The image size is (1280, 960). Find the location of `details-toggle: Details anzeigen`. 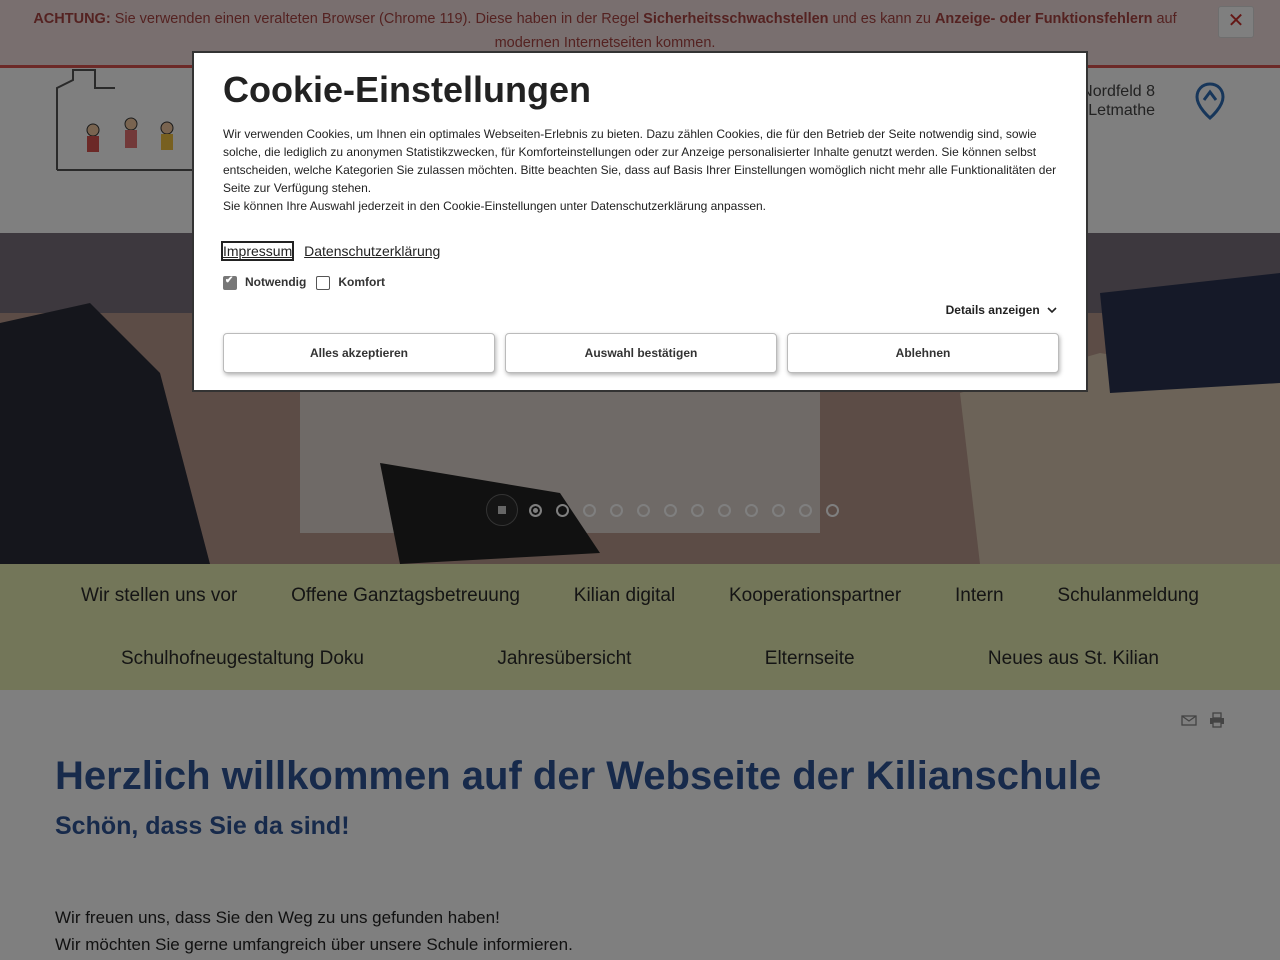

details-toggle: Details anzeigen is located at coordinates (1001, 310).